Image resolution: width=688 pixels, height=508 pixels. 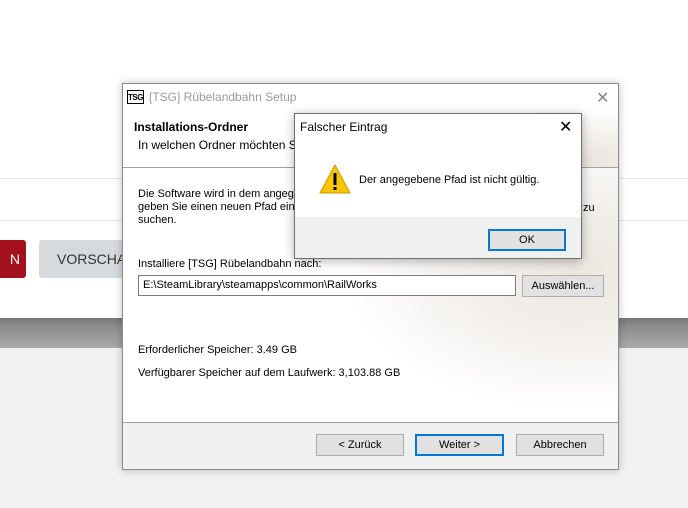 What do you see at coordinates (565, 127) in the screenshot?
I see `error-dialog-close-icon: ✕` at bounding box center [565, 127].